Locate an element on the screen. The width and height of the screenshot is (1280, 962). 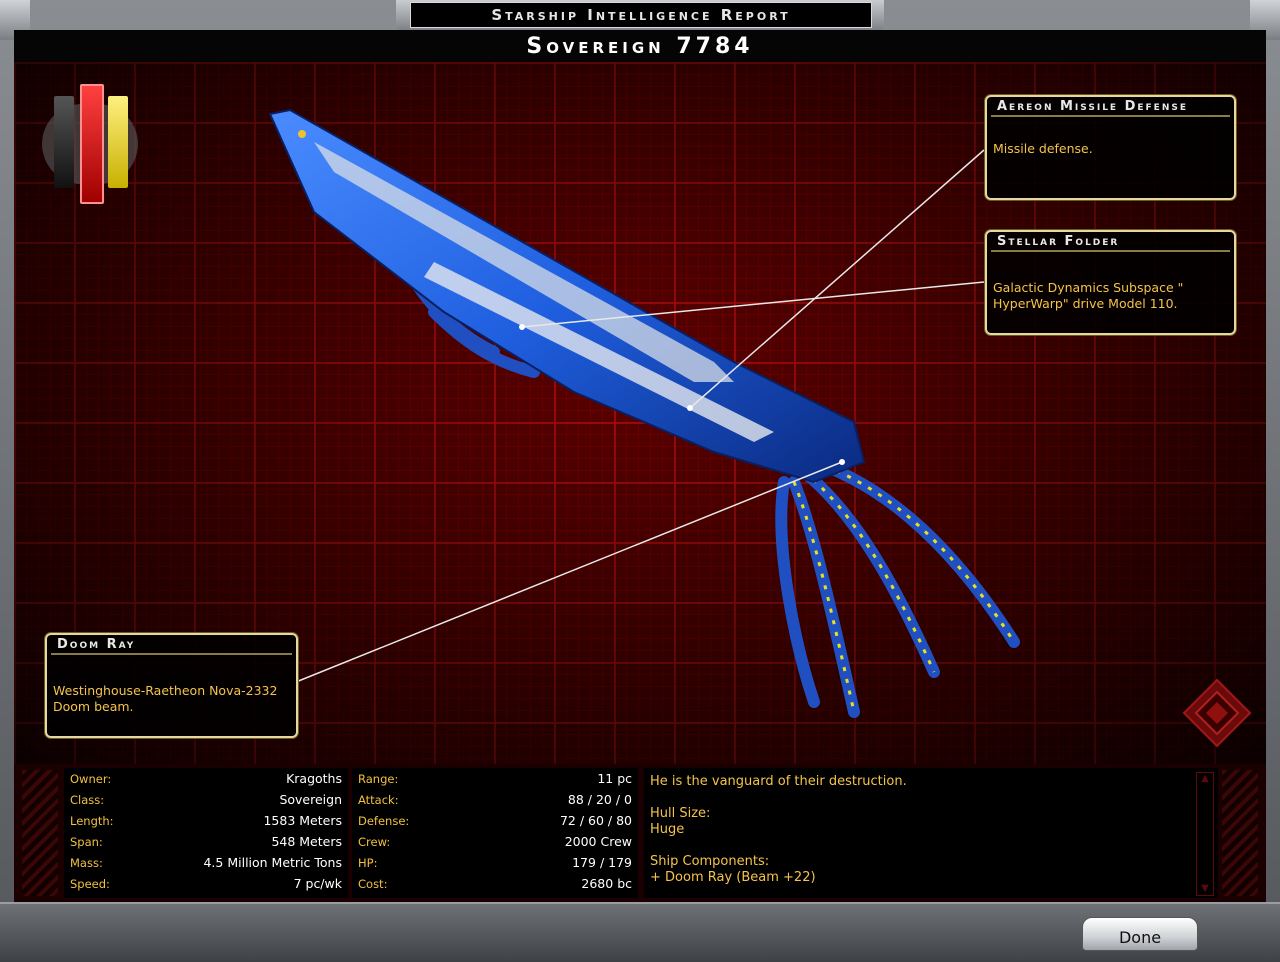
callout-title: Aereon Missile Defense is located at coordinates (1110, 107).